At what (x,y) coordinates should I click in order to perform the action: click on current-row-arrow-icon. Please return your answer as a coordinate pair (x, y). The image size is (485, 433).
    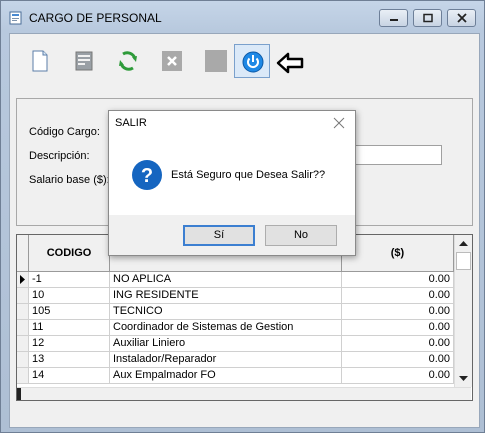
    Looking at the image, I should click on (22, 279).